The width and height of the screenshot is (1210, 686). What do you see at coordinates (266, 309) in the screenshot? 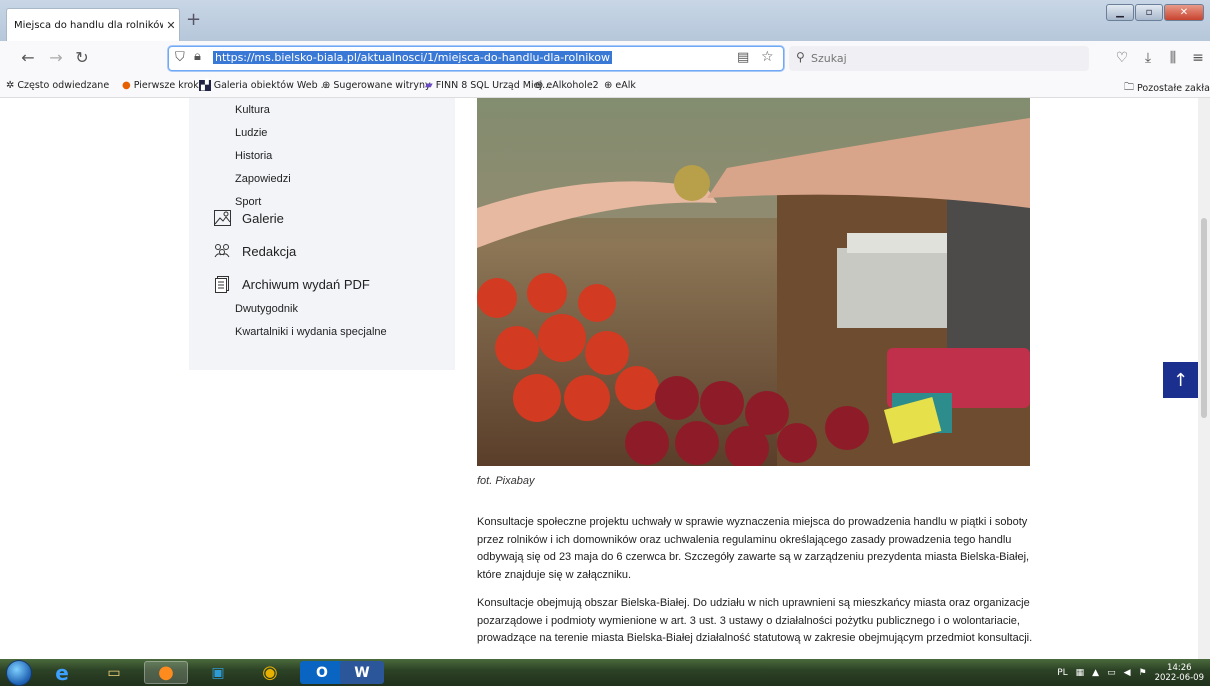
I see `sidebar-item-dwutygodnik: Dwutygodnik` at bounding box center [266, 309].